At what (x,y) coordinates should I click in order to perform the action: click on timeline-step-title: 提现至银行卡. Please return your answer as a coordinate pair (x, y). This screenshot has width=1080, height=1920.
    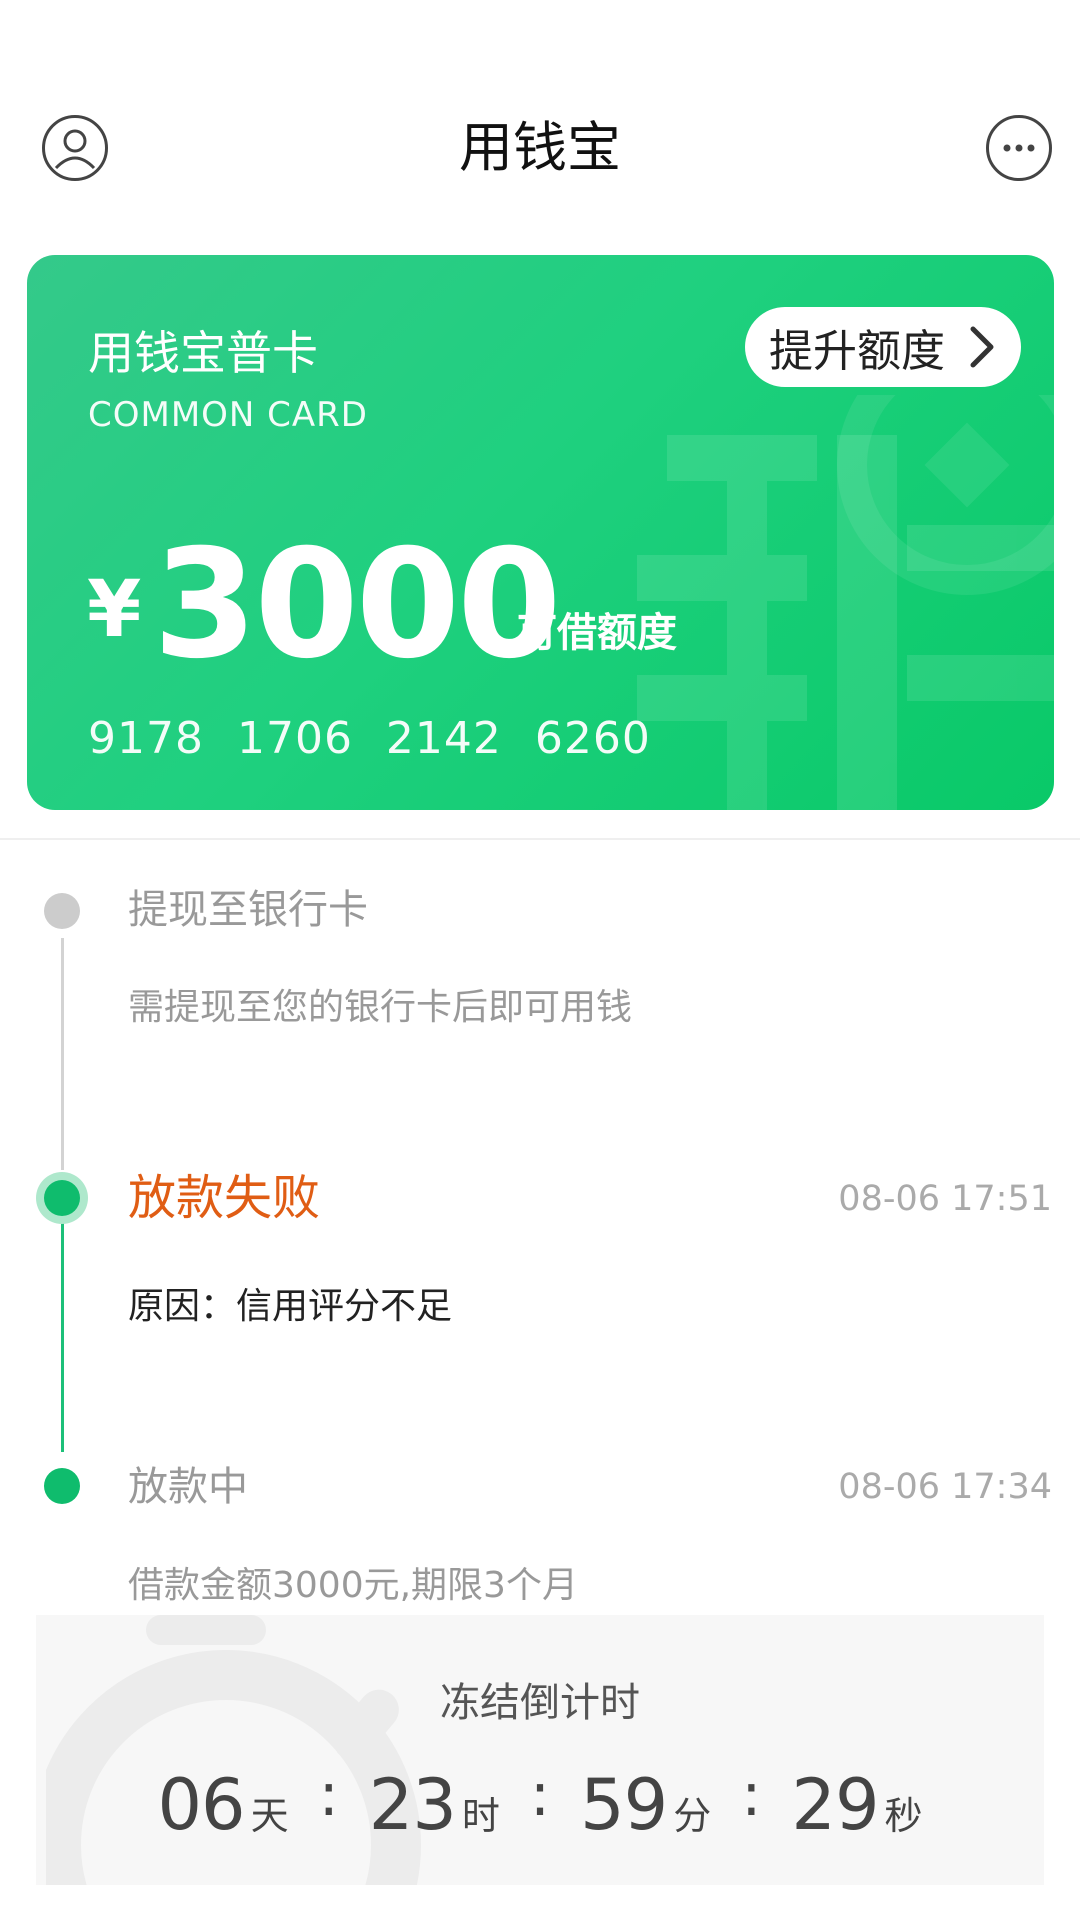
    Looking at the image, I should click on (248, 910).